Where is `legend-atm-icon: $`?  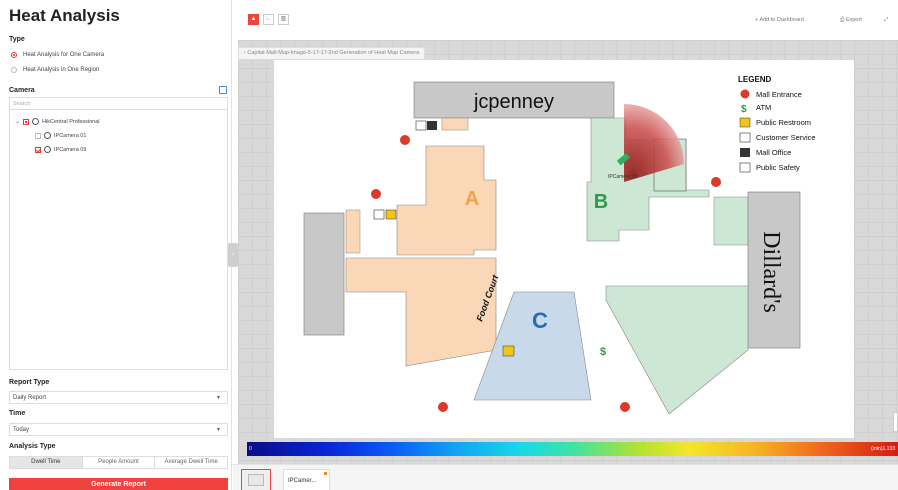
legend-atm-icon: $ is located at coordinates (744, 109).